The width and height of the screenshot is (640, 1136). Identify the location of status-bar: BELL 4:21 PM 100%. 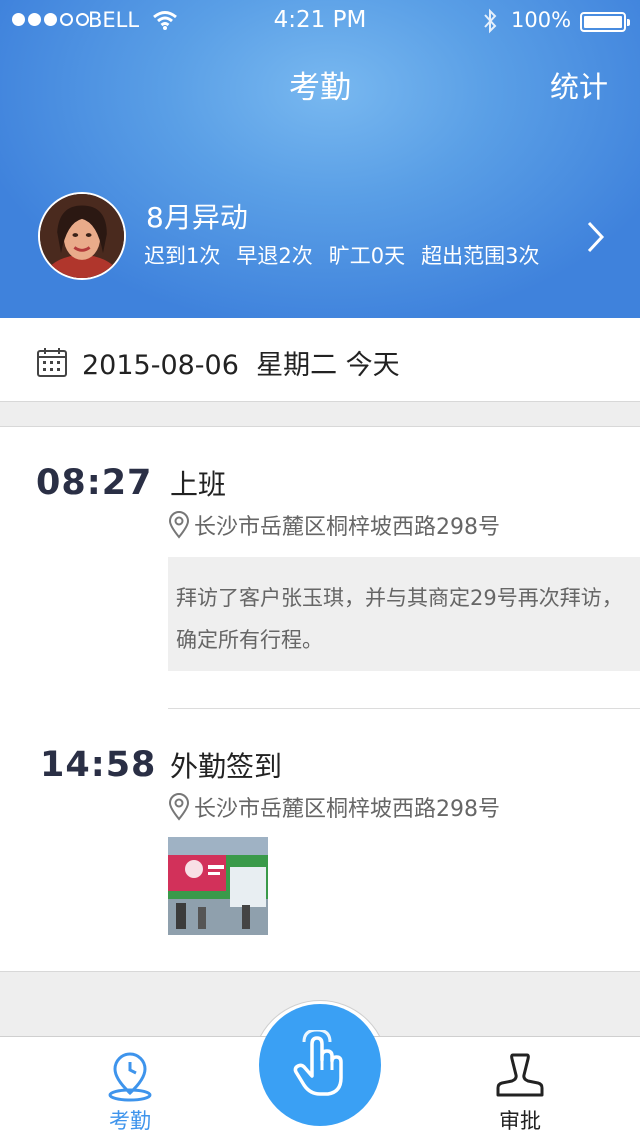
(320, 20).